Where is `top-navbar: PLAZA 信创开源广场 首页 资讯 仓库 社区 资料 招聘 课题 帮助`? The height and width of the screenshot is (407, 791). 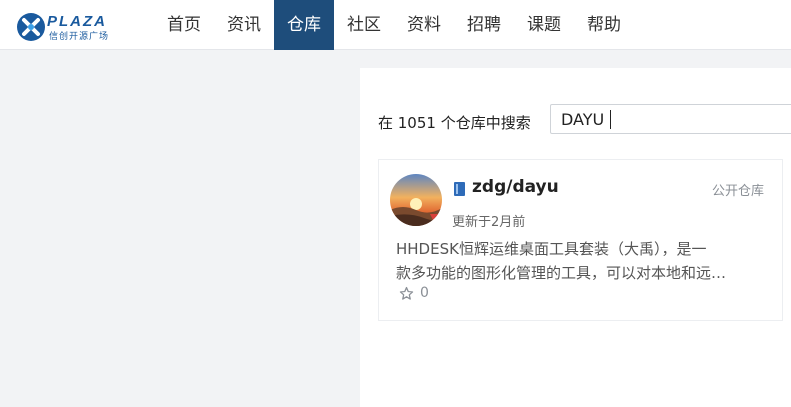
top-navbar: PLAZA 信创开源广场 首页 资讯 仓库 社区 资料 招聘 课题 帮助 is located at coordinates (395, 25).